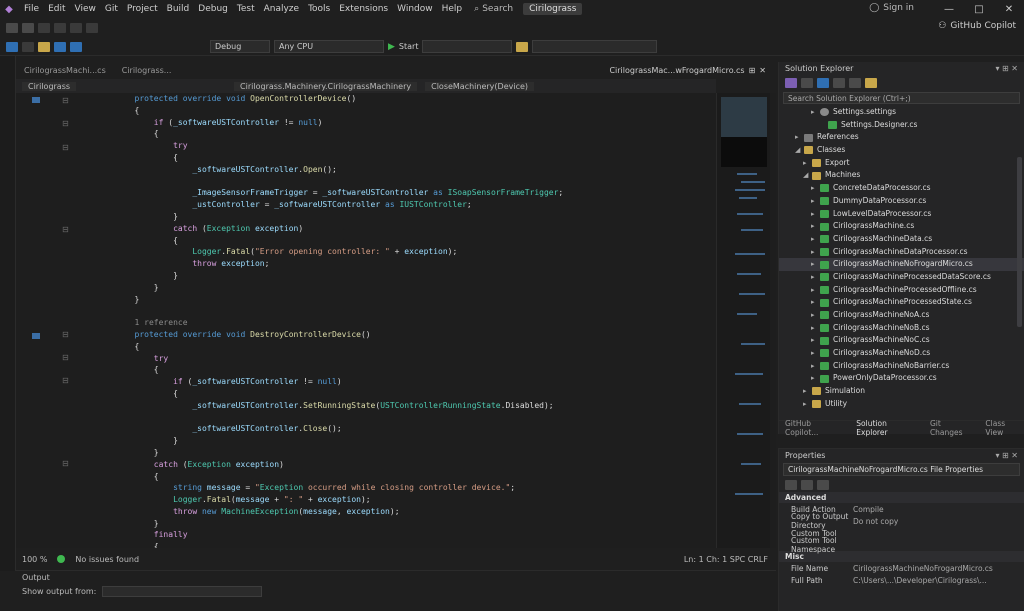  Describe the element at coordinates (791, 83) in the screenshot. I see `home-icon` at that location.